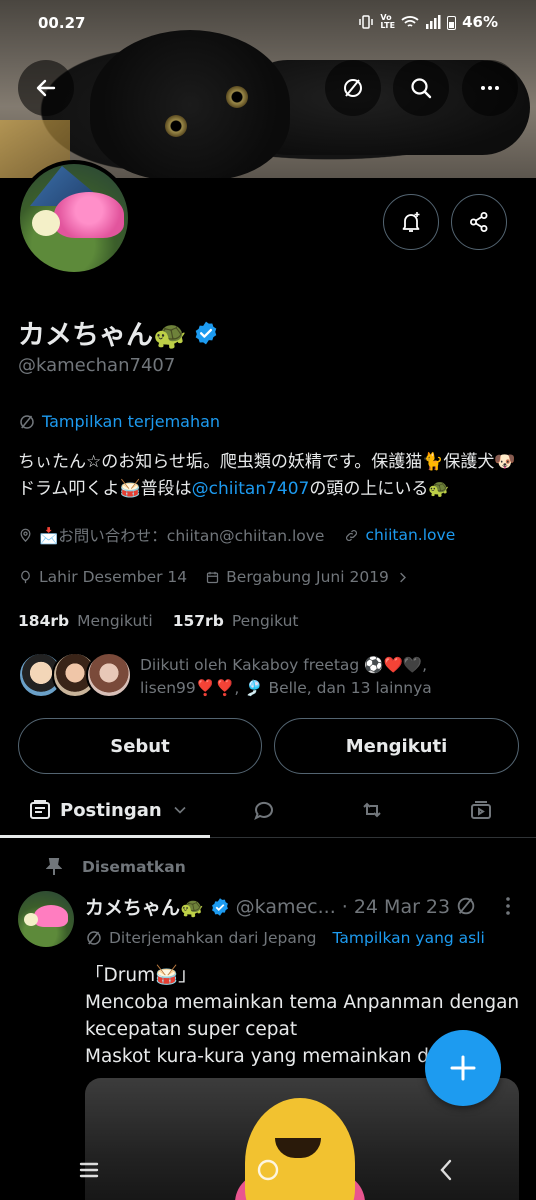  I want to click on tab-media, so click(481, 810).